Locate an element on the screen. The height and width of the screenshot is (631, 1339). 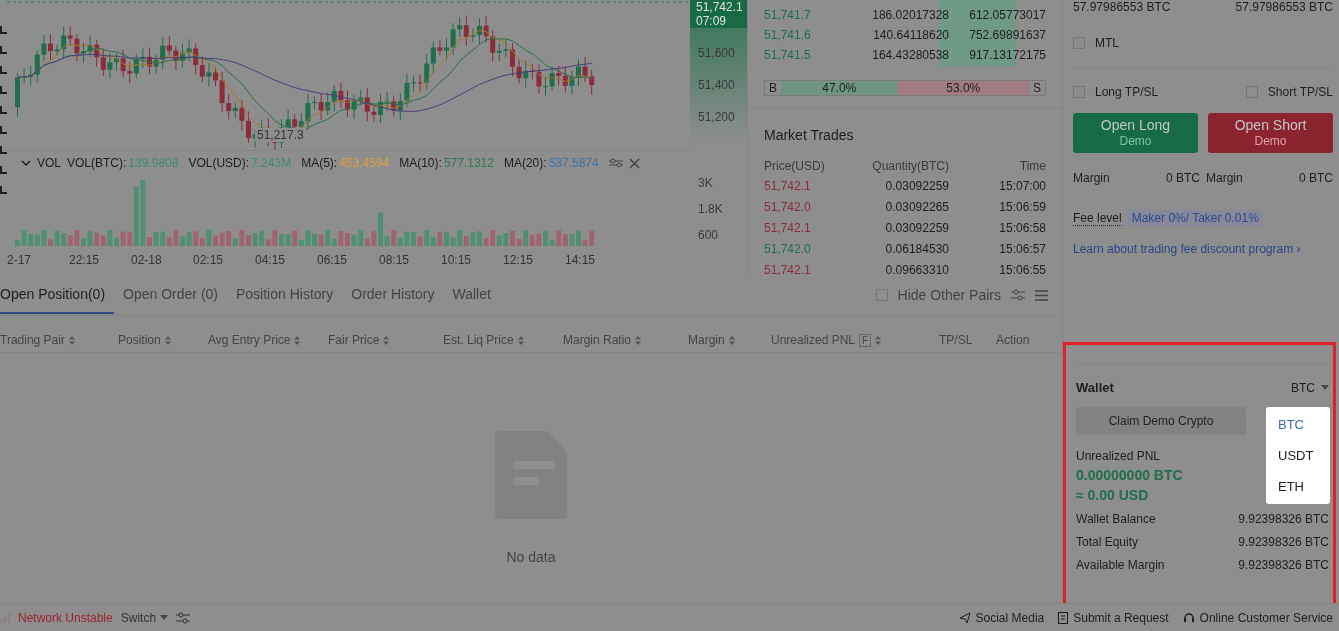
last-price-tag: 51,742.1 07:09 is located at coordinates (718, 14).